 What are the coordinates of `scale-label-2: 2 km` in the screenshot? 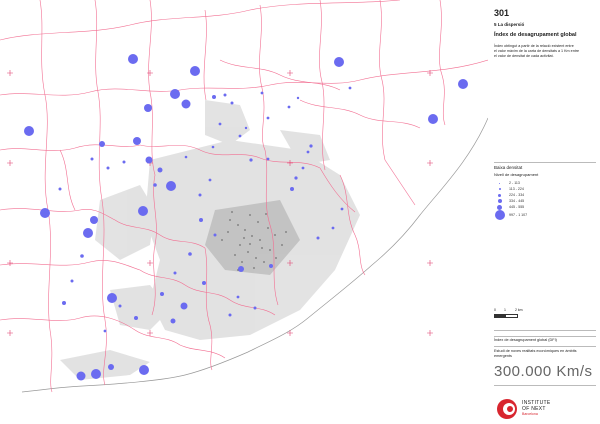 It's located at (519, 310).